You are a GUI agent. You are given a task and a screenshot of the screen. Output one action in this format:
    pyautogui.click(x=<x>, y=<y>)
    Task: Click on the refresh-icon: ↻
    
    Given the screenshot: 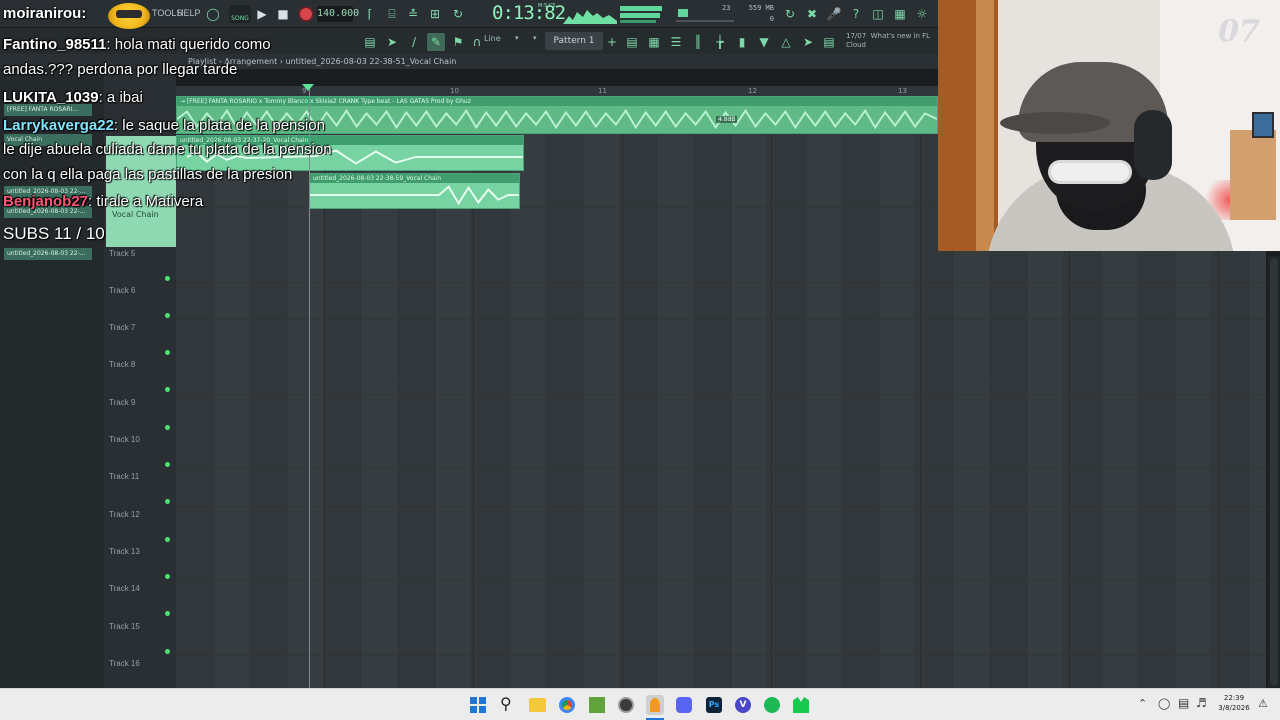 What is the action you would take?
    pyautogui.click(x=790, y=14)
    